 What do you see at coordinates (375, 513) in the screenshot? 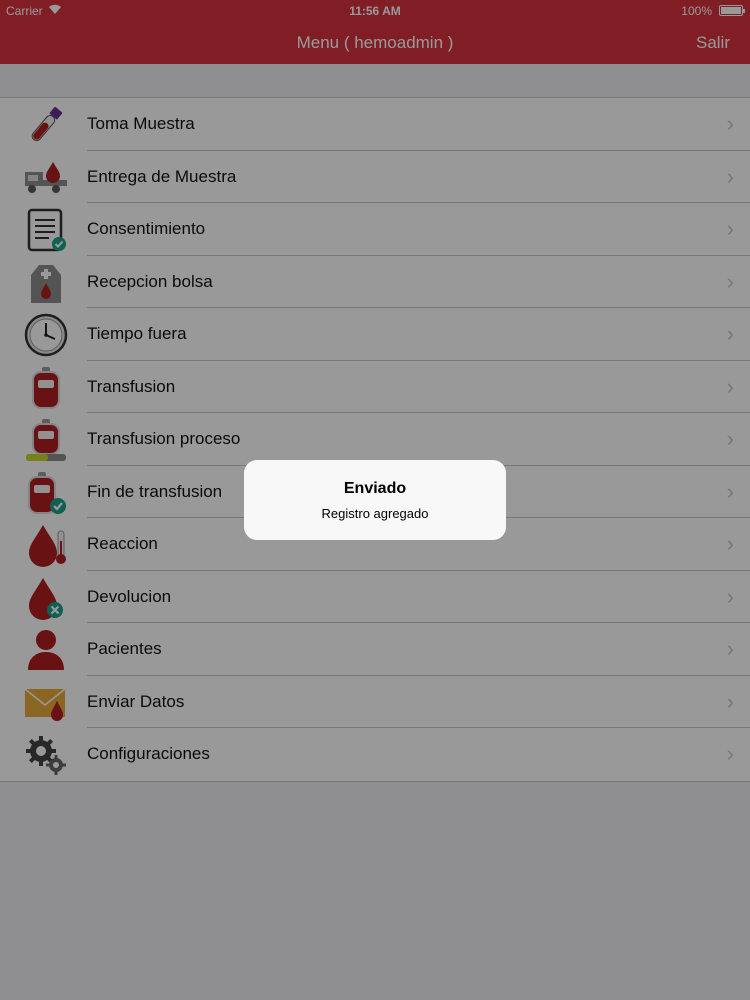
I see `alert-message: Registro agregado` at bounding box center [375, 513].